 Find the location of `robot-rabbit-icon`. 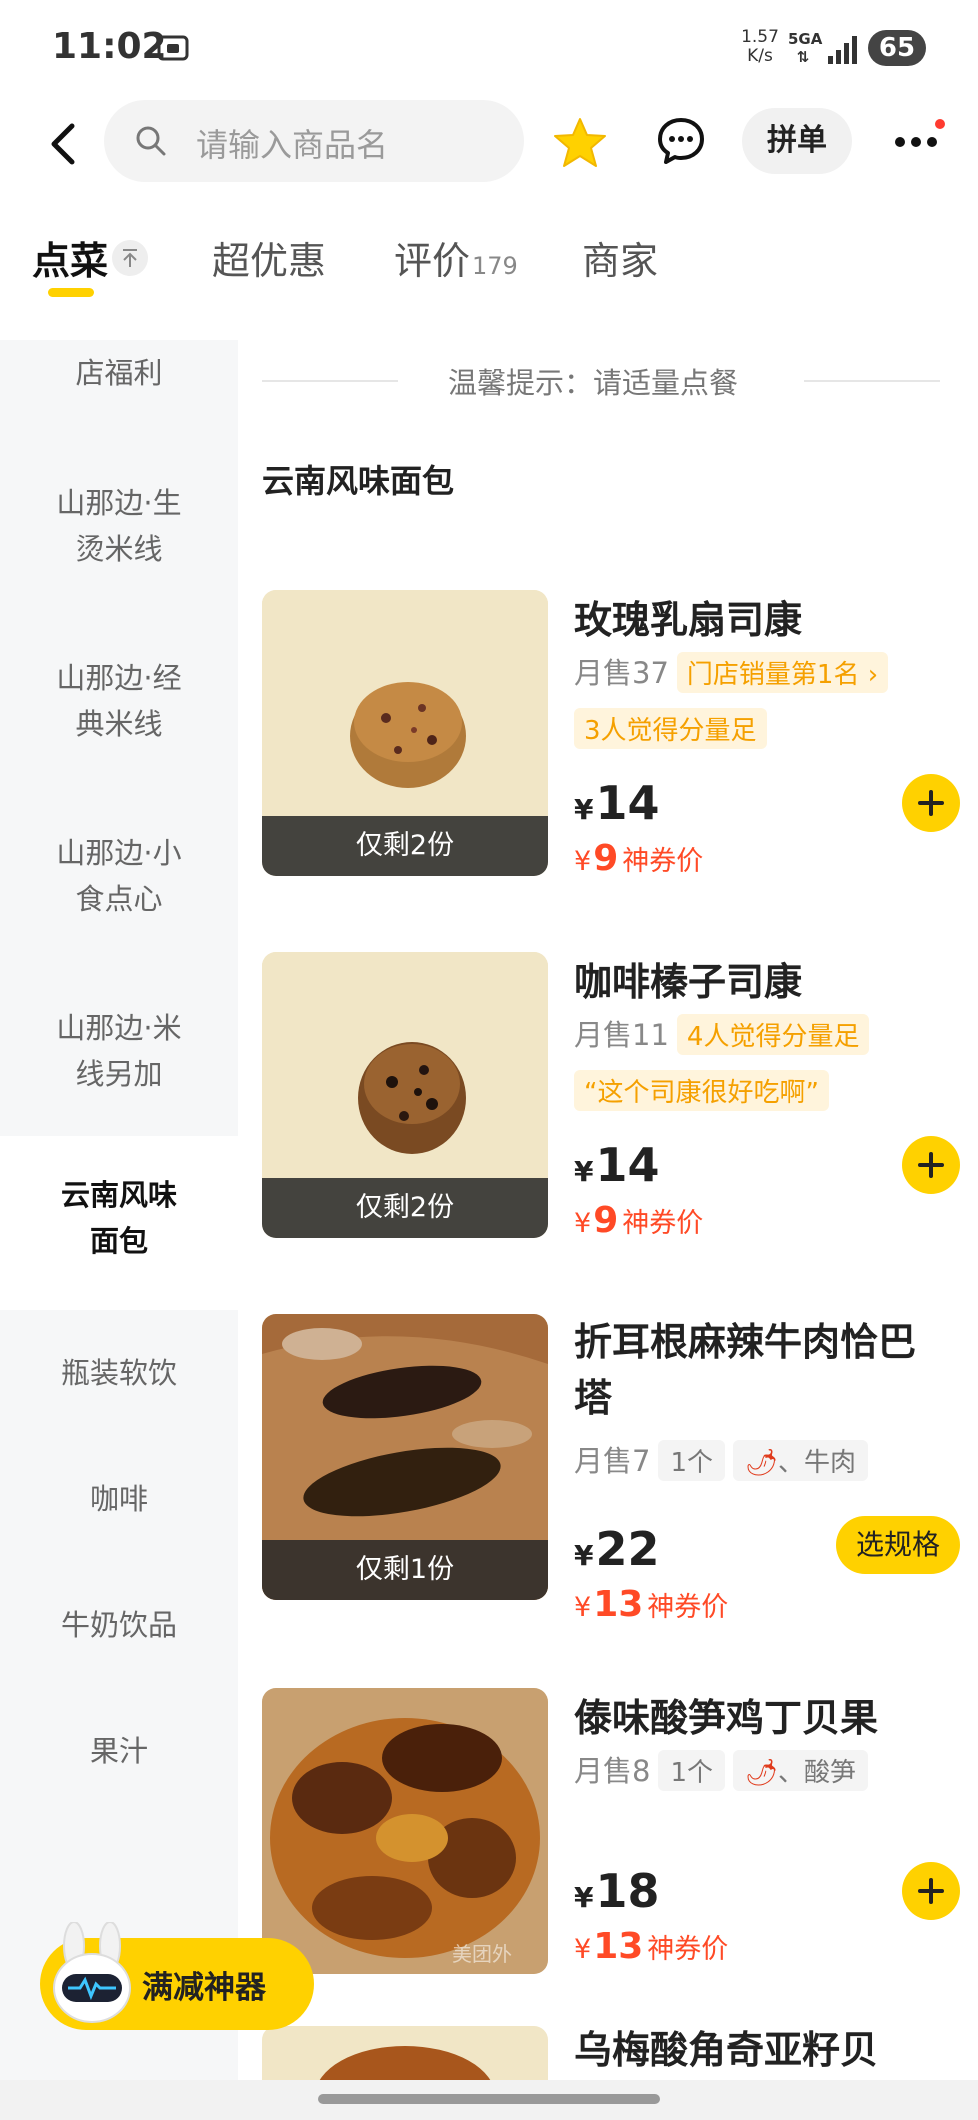

robot-rabbit-icon is located at coordinates (92, 1972).